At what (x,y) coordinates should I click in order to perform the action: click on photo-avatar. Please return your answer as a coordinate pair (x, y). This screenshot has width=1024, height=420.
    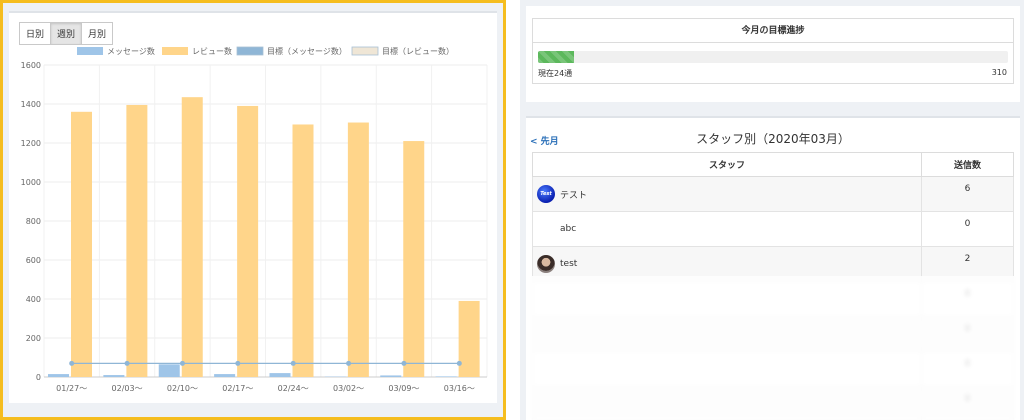
    Looking at the image, I should click on (546, 264).